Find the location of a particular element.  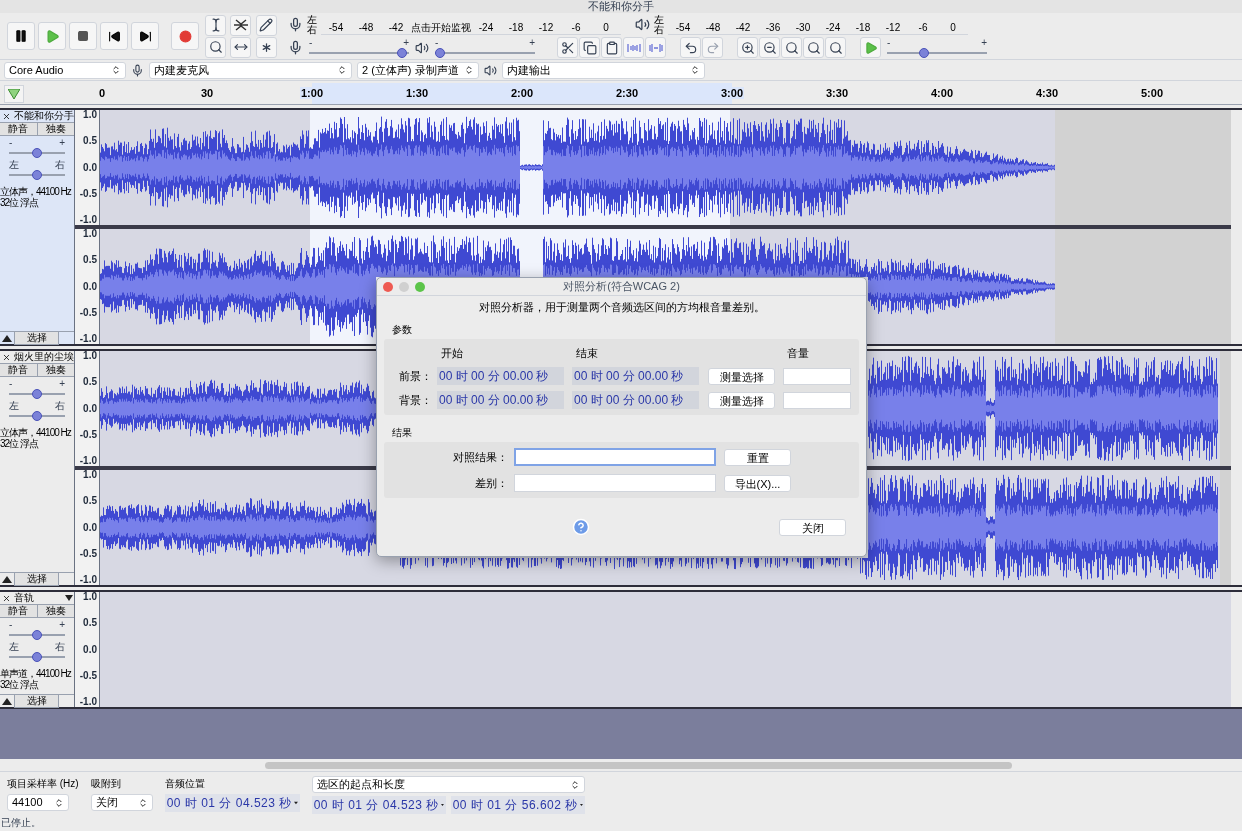

pause-button is located at coordinates (21, 36).